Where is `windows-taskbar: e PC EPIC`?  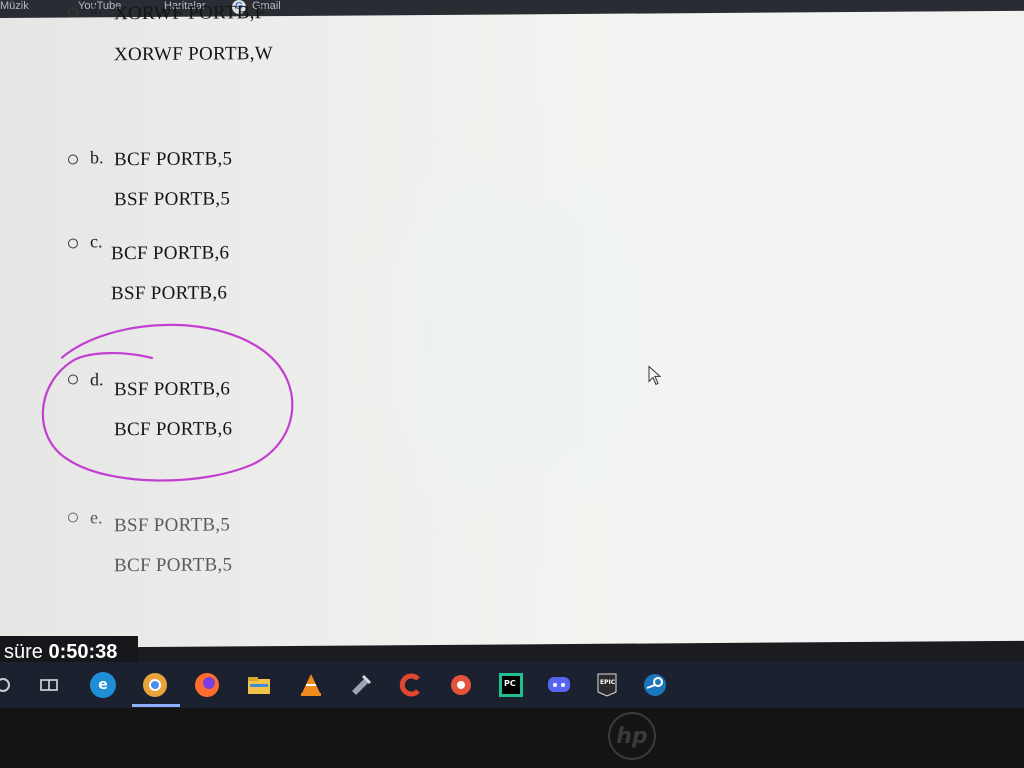 windows-taskbar: e PC EPIC is located at coordinates (512, 685).